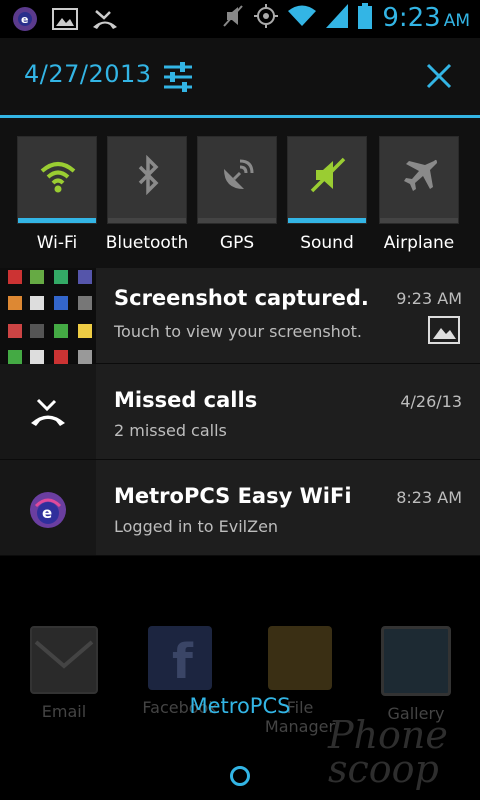  What do you see at coordinates (300, 658) in the screenshot?
I see `folder-icon` at bounding box center [300, 658].